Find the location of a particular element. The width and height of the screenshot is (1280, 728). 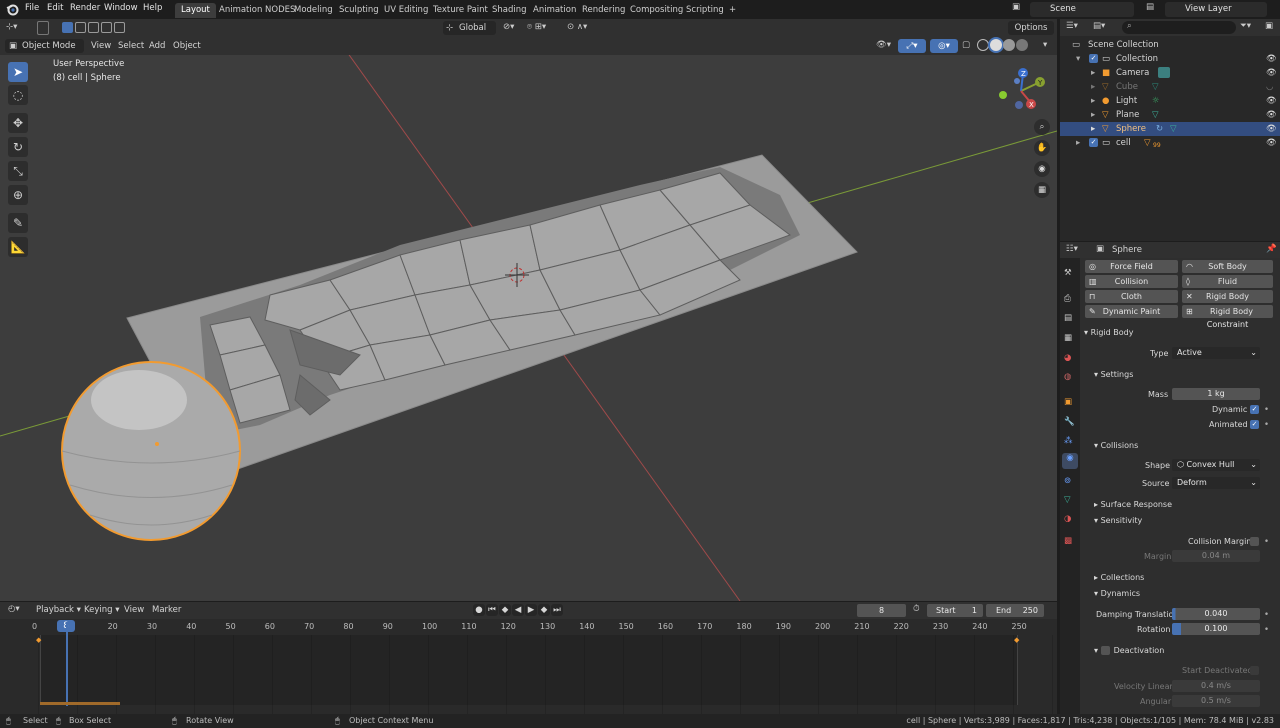

outliner-row-camera: ▸ ■ Camera 👁 is located at coordinates (1170, 73).